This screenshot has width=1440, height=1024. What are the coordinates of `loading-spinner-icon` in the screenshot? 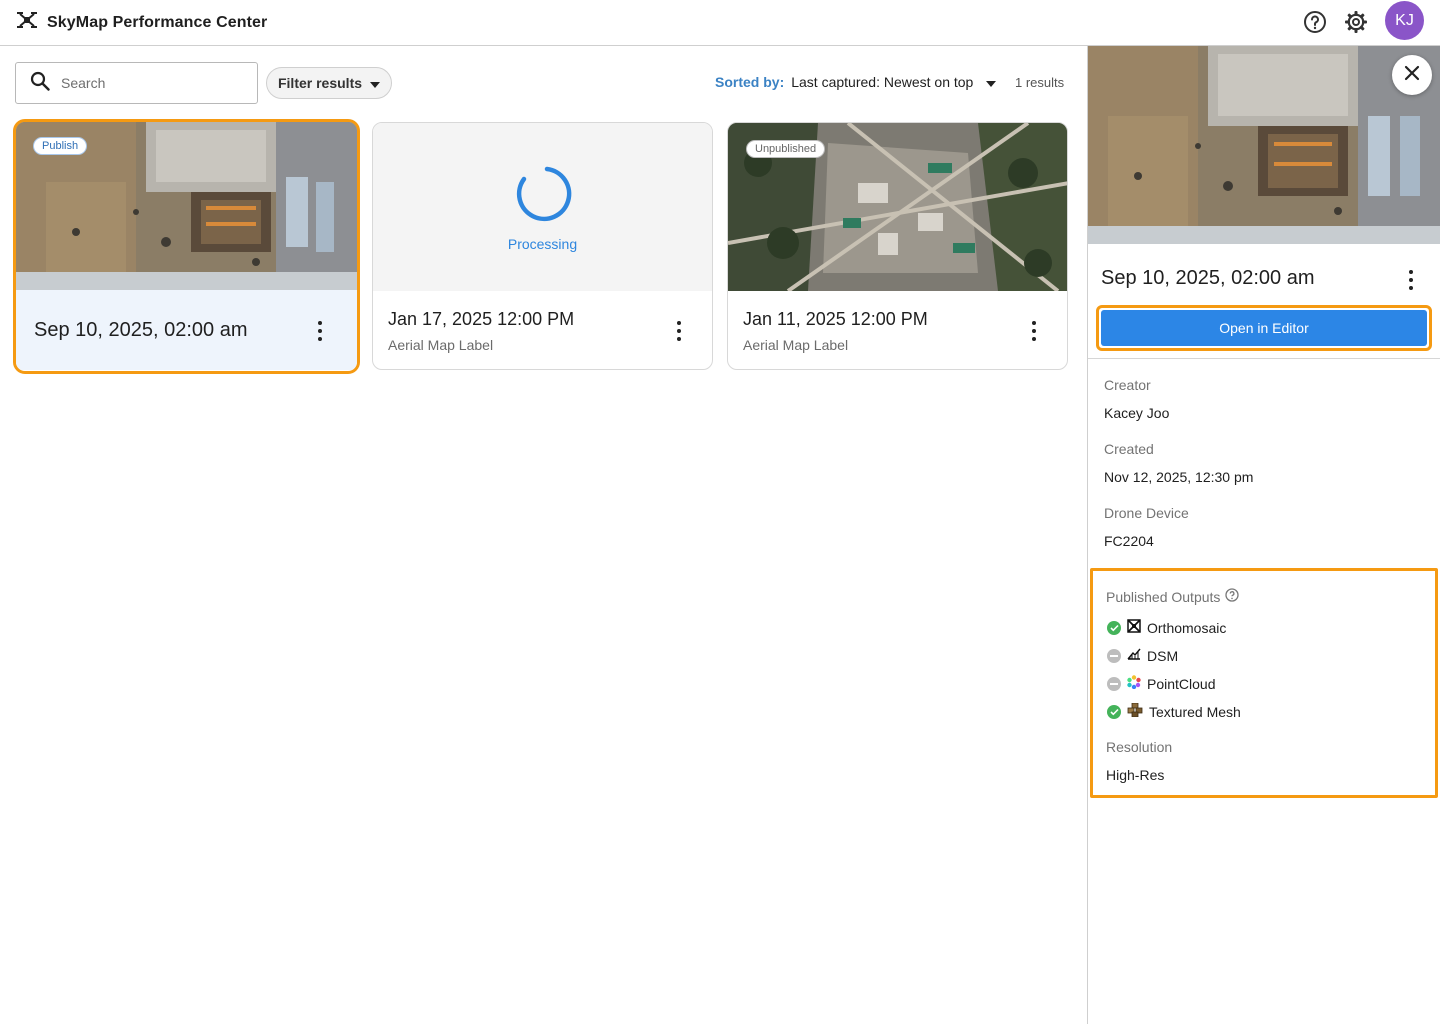 It's located at (543, 196).